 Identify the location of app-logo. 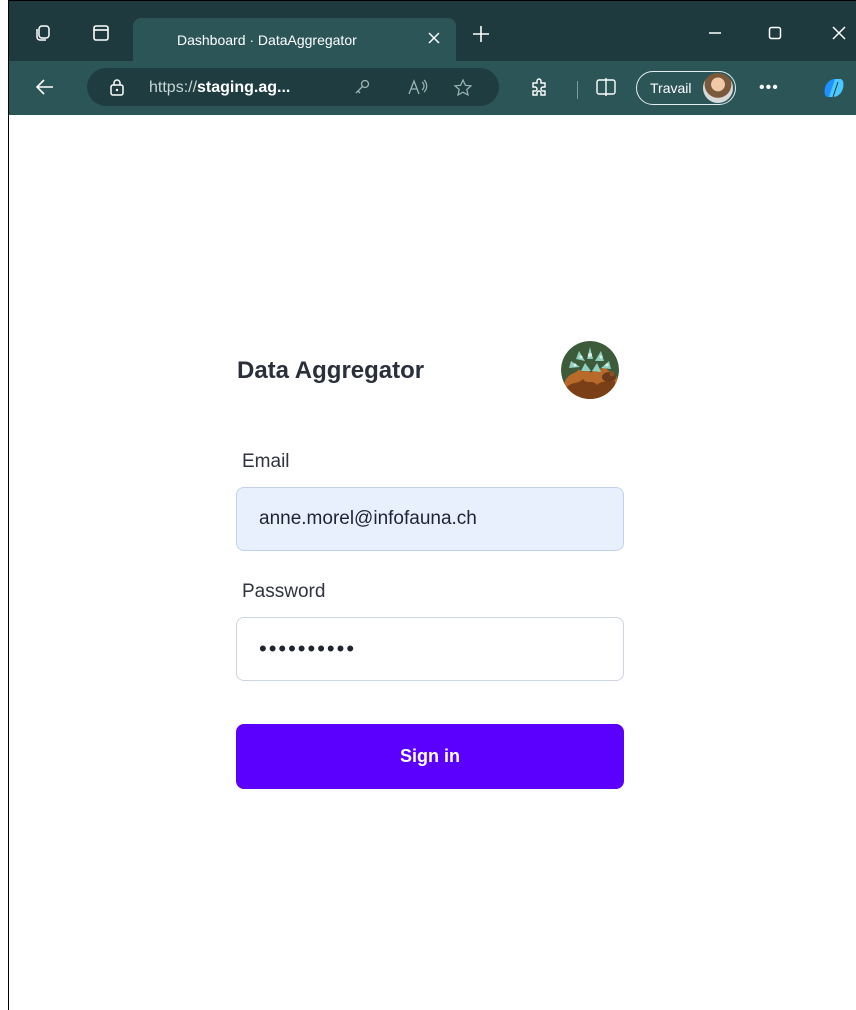
(590, 370).